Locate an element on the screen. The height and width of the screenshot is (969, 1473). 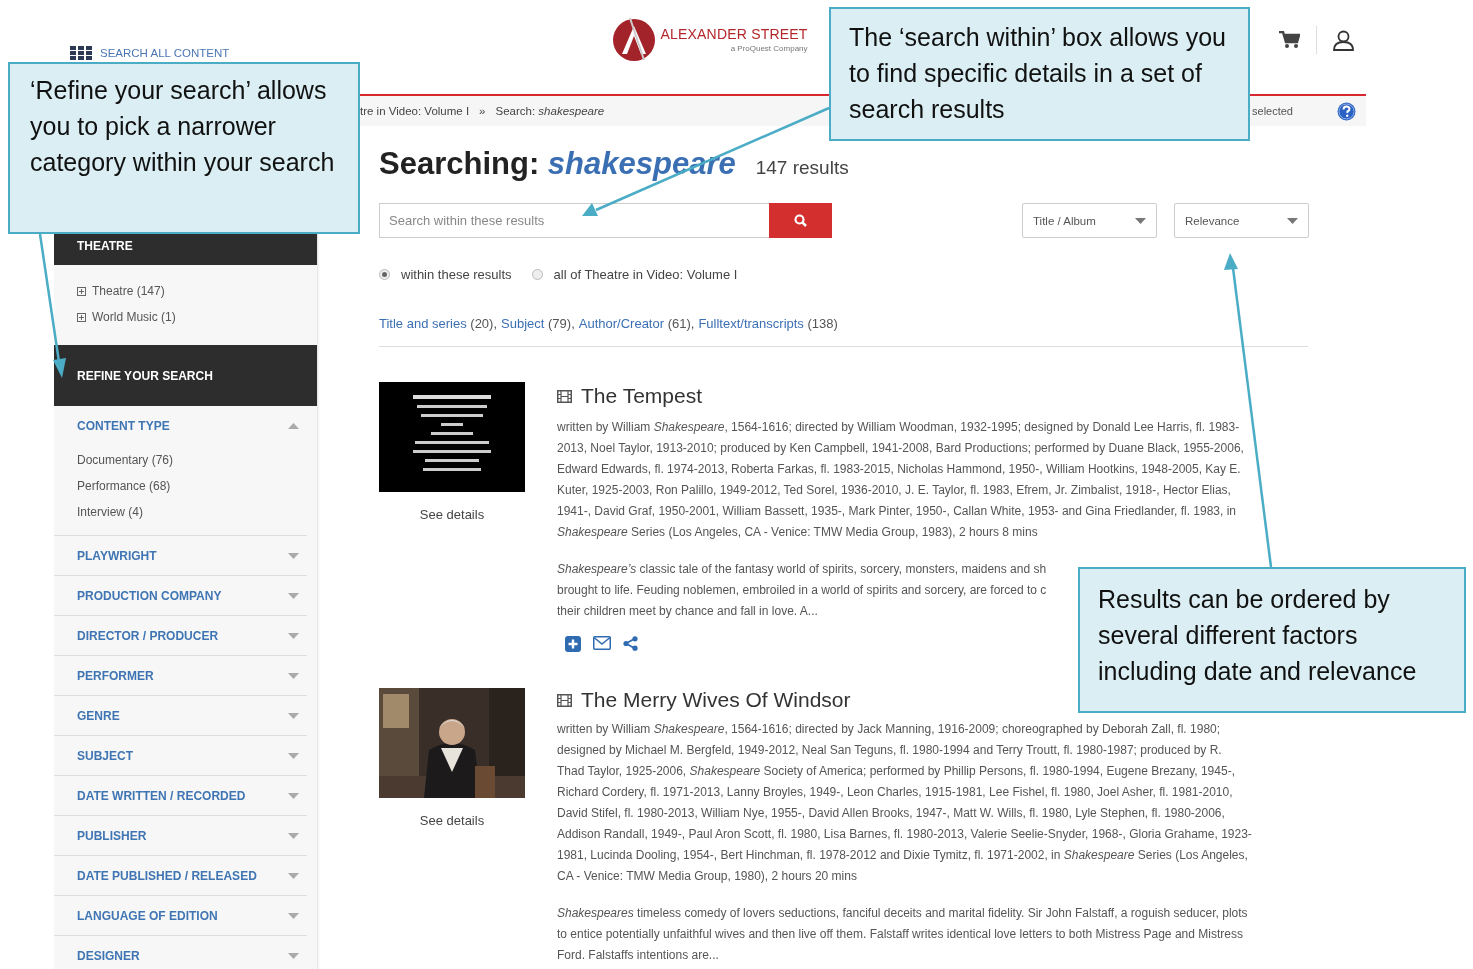
radio-label: all of Theatre in Video: Volume I is located at coordinates (645, 274).